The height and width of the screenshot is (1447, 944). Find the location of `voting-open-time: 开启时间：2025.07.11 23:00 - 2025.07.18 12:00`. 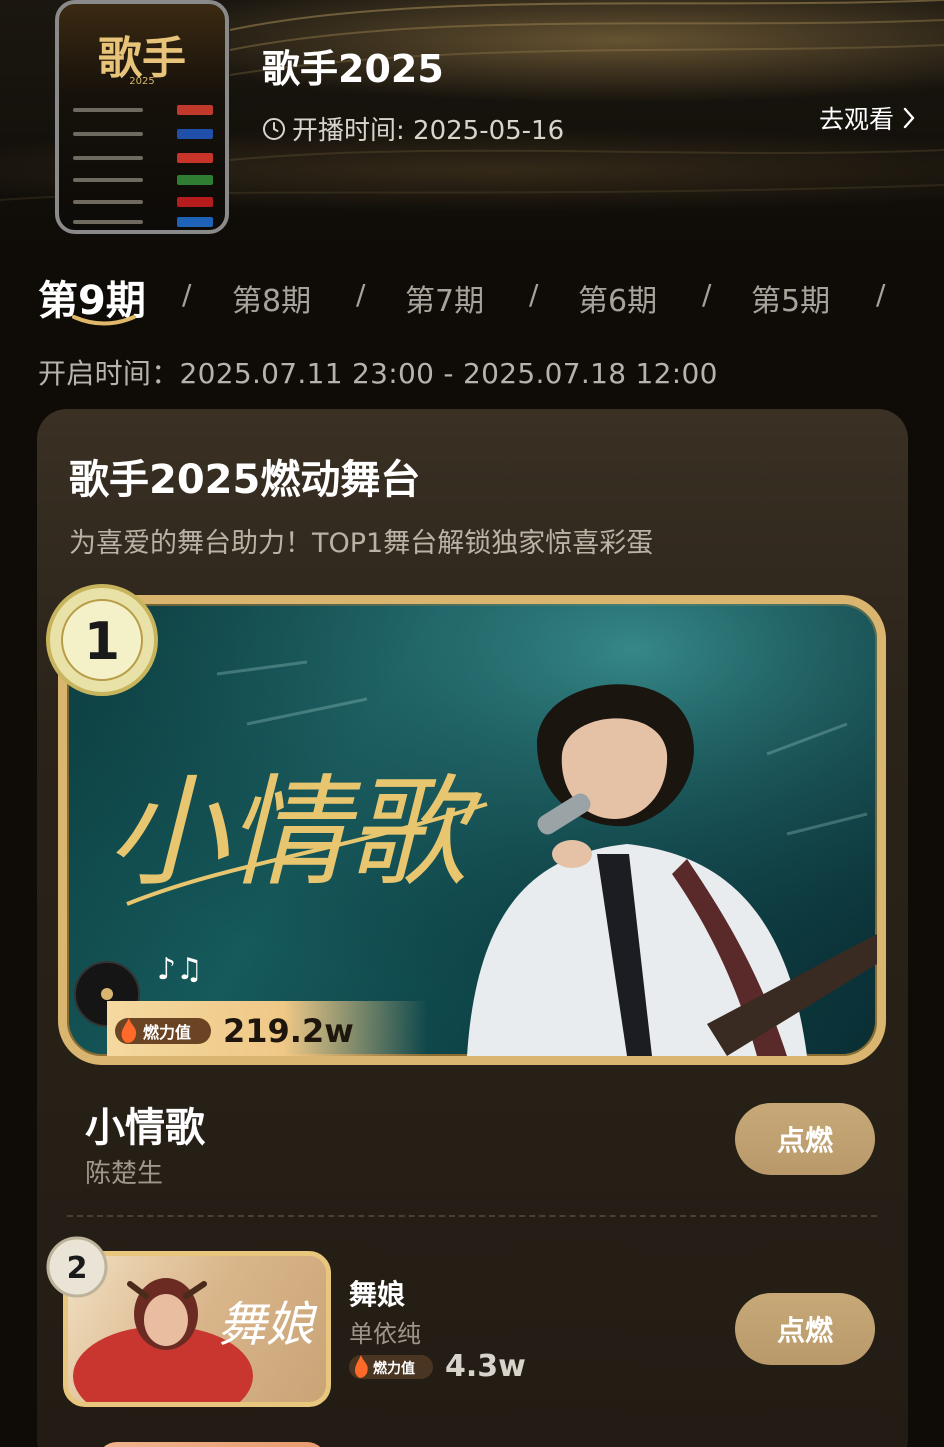

voting-open-time: 开启时间：2025.07.11 23:00 - 2025.07.18 12:00 is located at coordinates (378, 373).